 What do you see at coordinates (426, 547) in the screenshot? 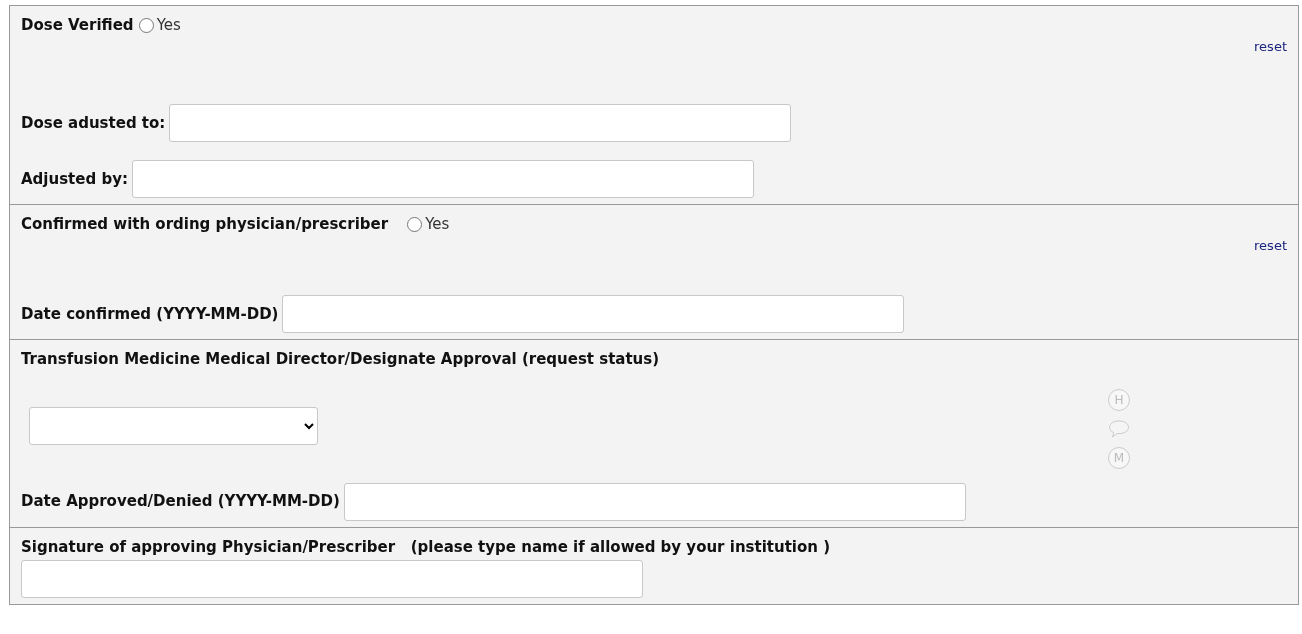
I see `question-label: Signature of approving Physician/Prescriber (please type name if allowed by your institution )` at bounding box center [426, 547].